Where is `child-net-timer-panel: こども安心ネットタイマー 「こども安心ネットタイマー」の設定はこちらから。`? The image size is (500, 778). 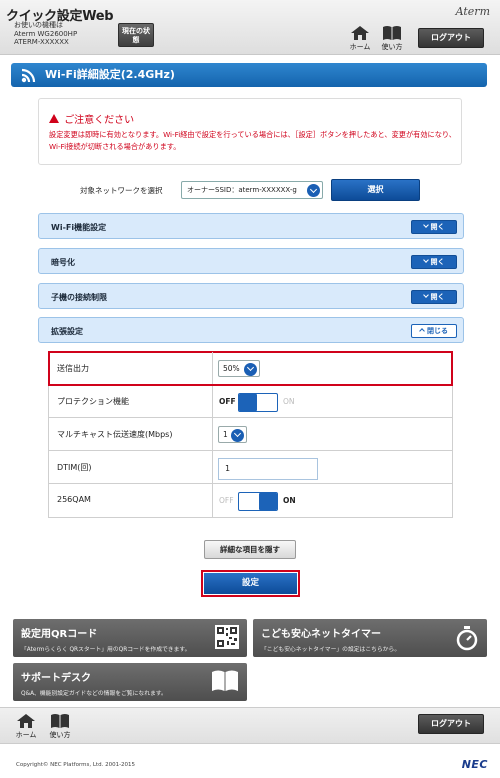 child-net-timer-panel: こども安心ネットタイマー 「こども安心ネットタイマー」の設定はこちらから。 is located at coordinates (370, 638).